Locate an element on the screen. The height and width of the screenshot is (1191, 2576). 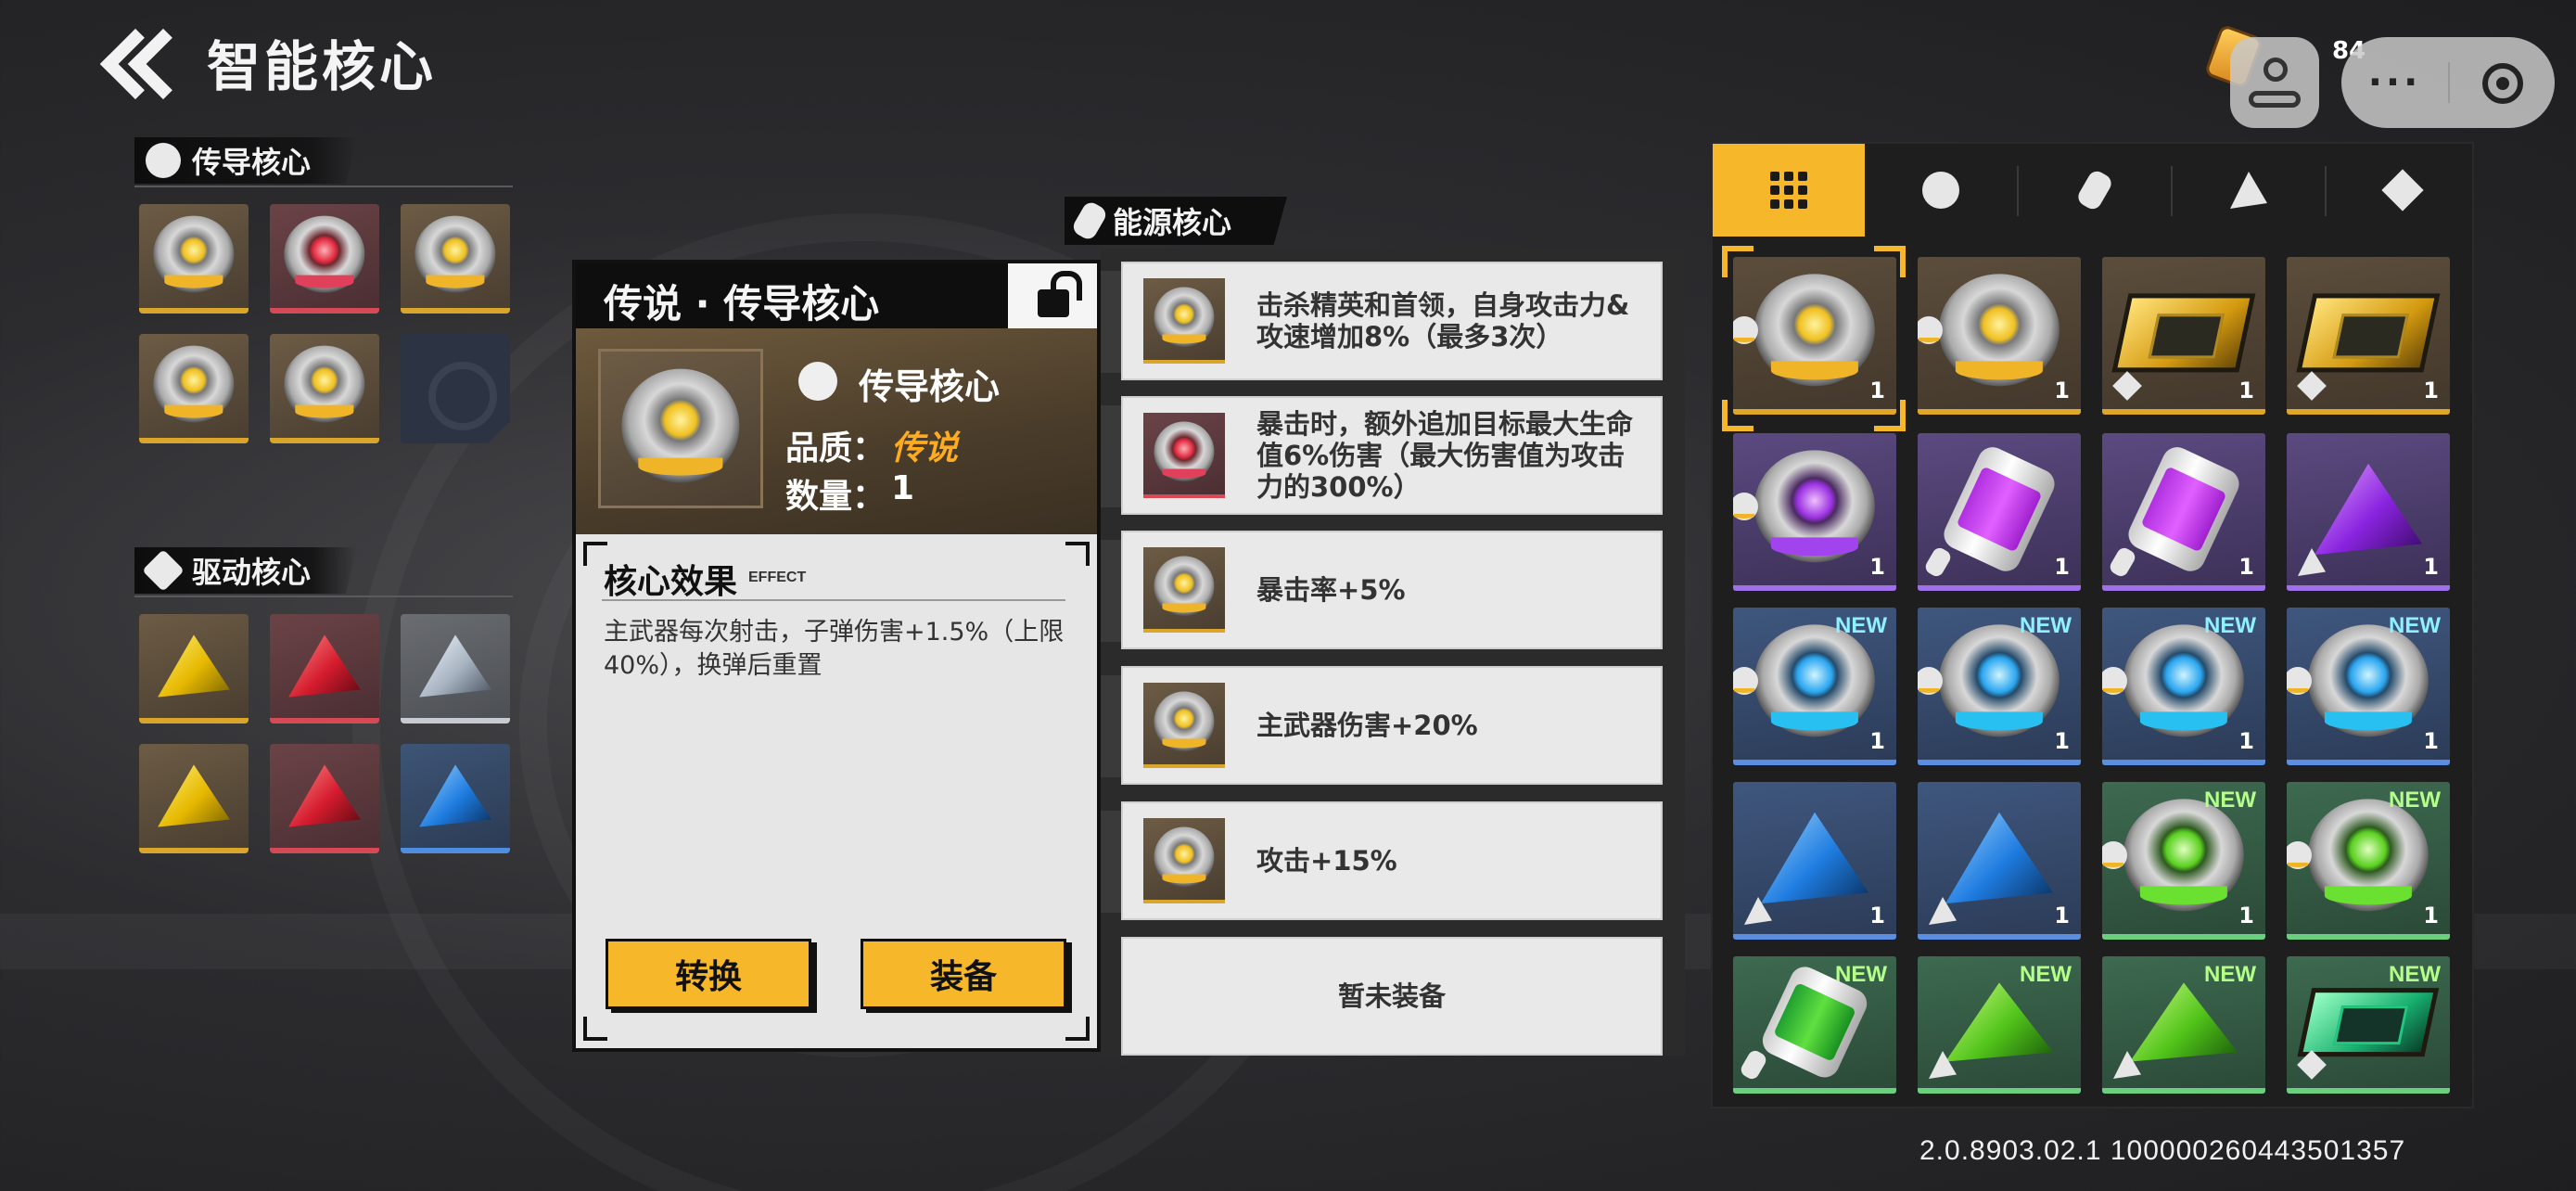
mini-program-capsule: ··· is located at coordinates (2448, 82).